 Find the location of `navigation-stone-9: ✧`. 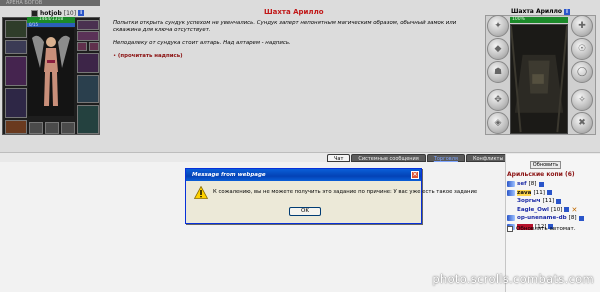

navigation-stone-9: ✧ is located at coordinates (582, 100).